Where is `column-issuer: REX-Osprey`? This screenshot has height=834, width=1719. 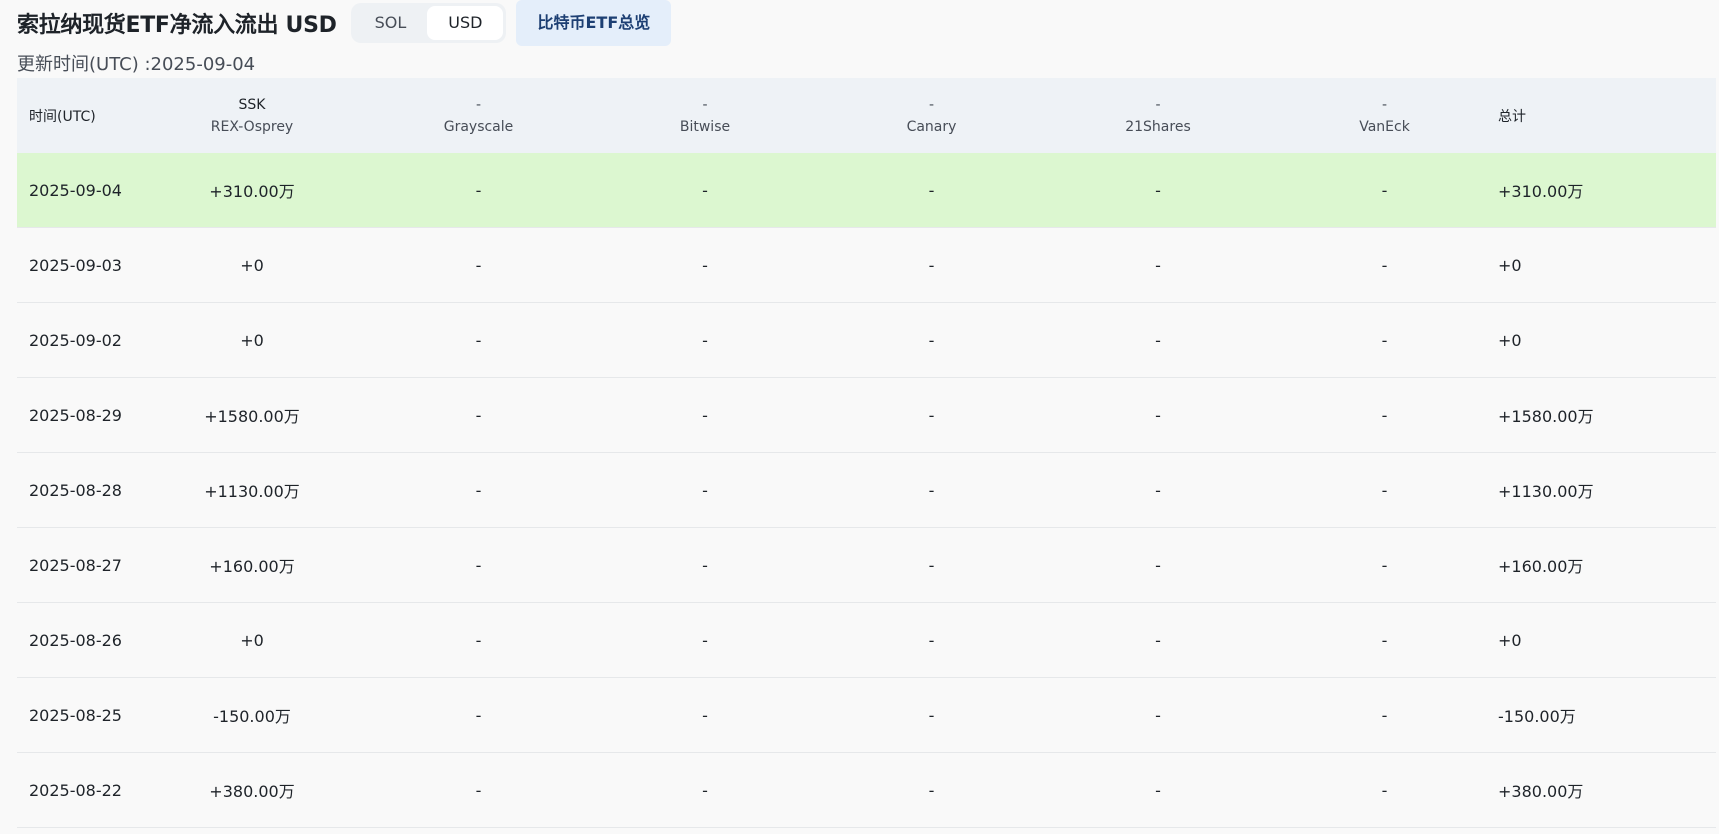 column-issuer: REX-Osprey is located at coordinates (252, 126).